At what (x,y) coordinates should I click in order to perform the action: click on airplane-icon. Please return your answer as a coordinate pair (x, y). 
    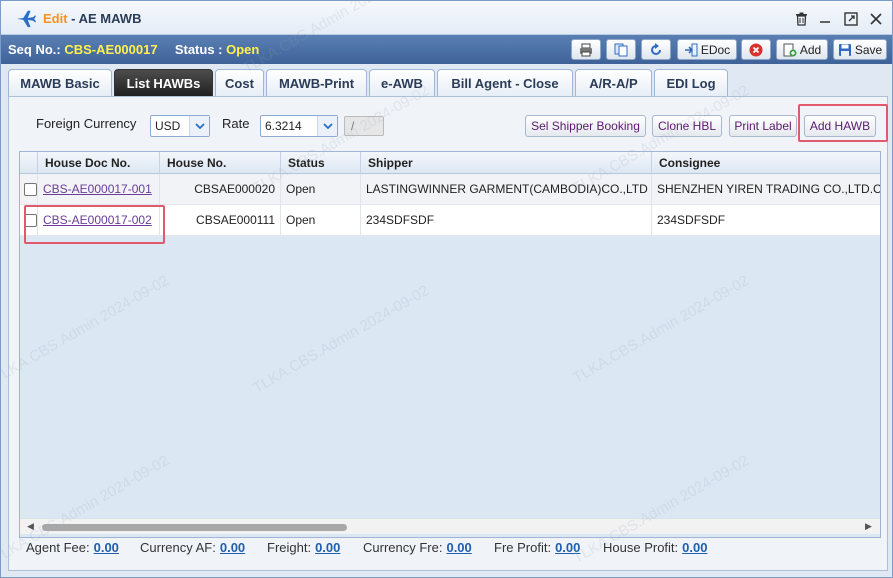
    Looking at the image, I should click on (26, 19).